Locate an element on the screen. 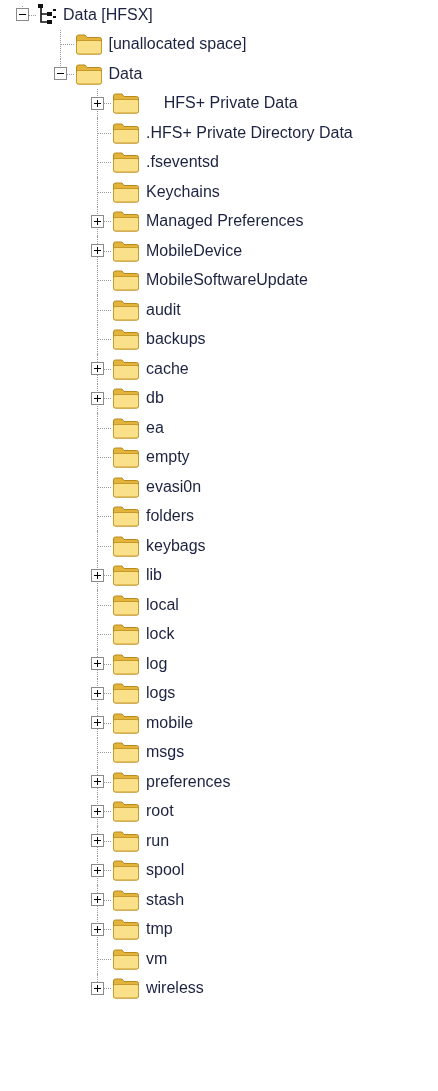 The width and height of the screenshot is (438, 1091). tree-item-label: root is located at coordinates (160, 811).